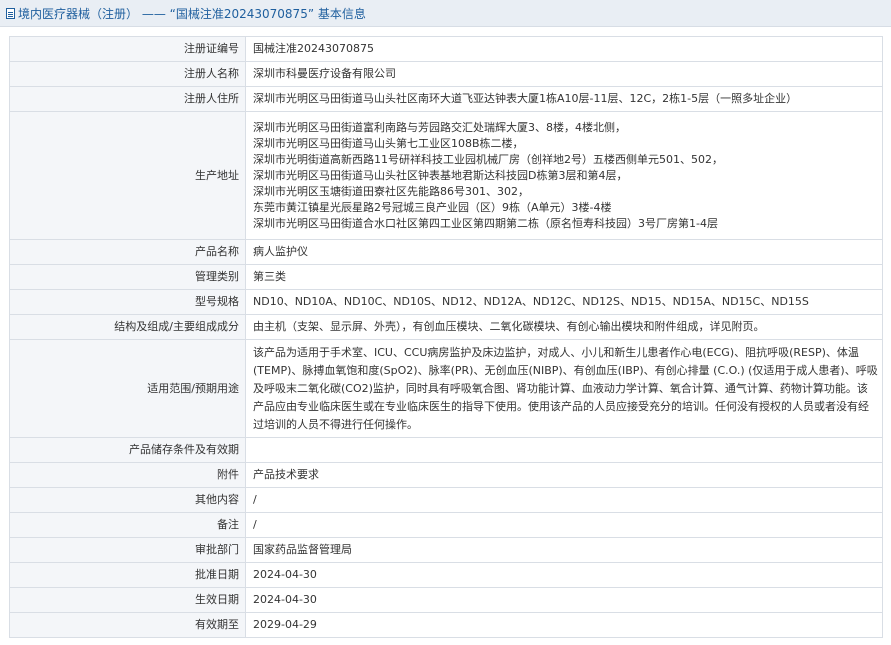 The width and height of the screenshot is (891, 645). What do you see at coordinates (391, 191) in the screenshot?
I see `address-line: 深圳市光明区玉塘街道田寮社区先能路86号301、302，` at bounding box center [391, 191].